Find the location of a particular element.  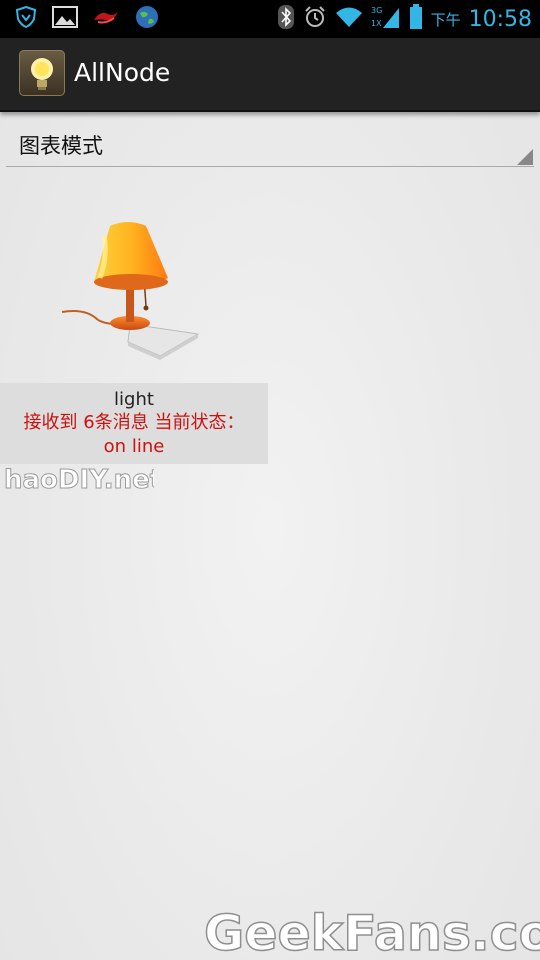

dropdown-triangle-icon is located at coordinates (525, 157).